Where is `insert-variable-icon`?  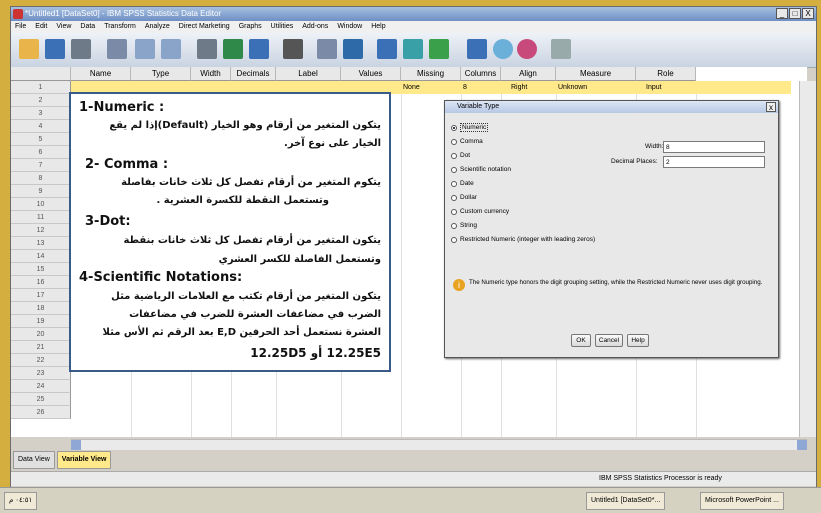 insert-variable-icon is located at coordinates (353, 49).